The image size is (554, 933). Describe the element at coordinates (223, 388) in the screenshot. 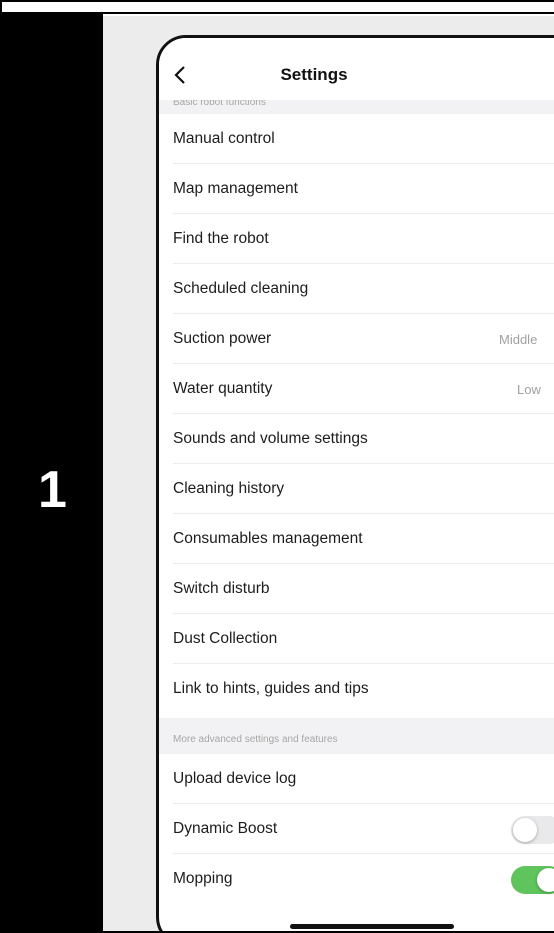

I see `list-item-label: Water quantity` at that location.